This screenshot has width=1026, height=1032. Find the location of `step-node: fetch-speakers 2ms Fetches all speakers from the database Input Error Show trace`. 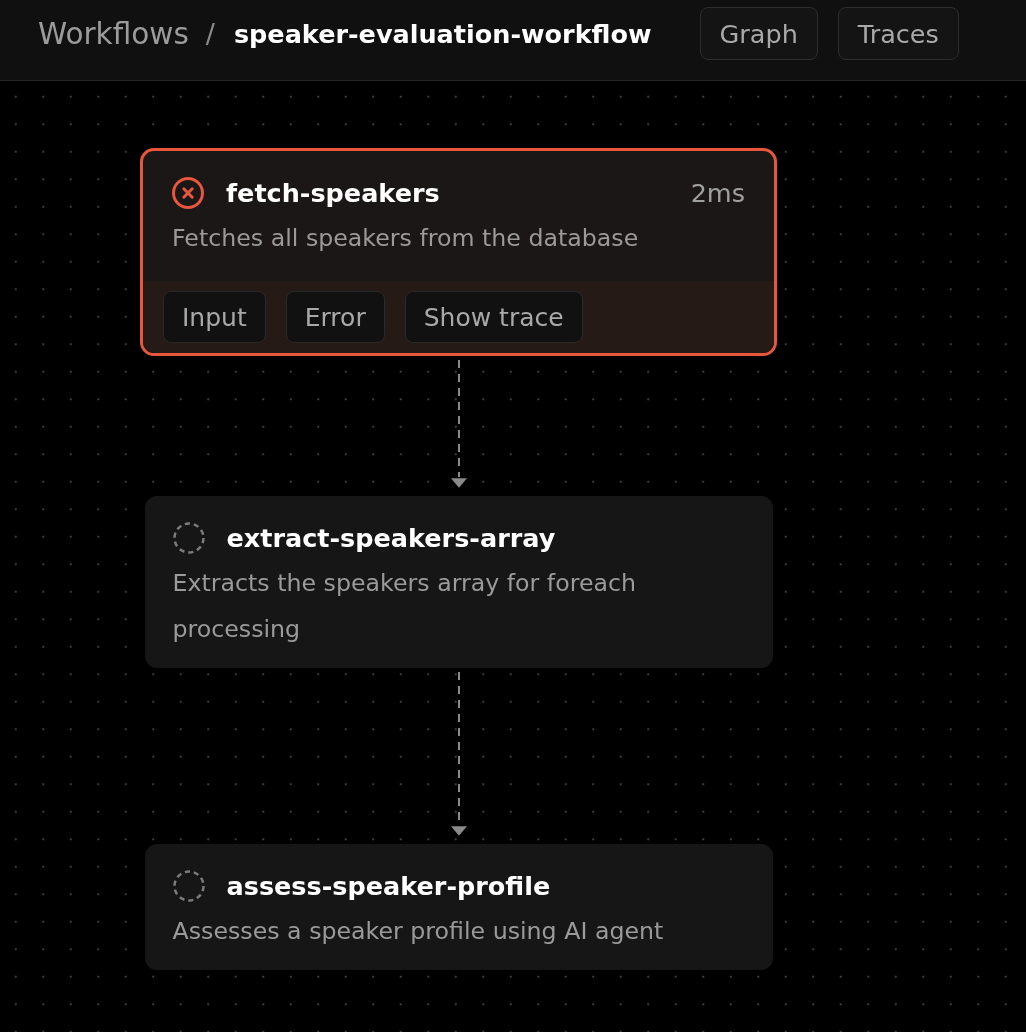

step-node: fetch-speakers 2ms Fetches all speakers from the database Input Error Show trace is located at coordinates (458, 252).